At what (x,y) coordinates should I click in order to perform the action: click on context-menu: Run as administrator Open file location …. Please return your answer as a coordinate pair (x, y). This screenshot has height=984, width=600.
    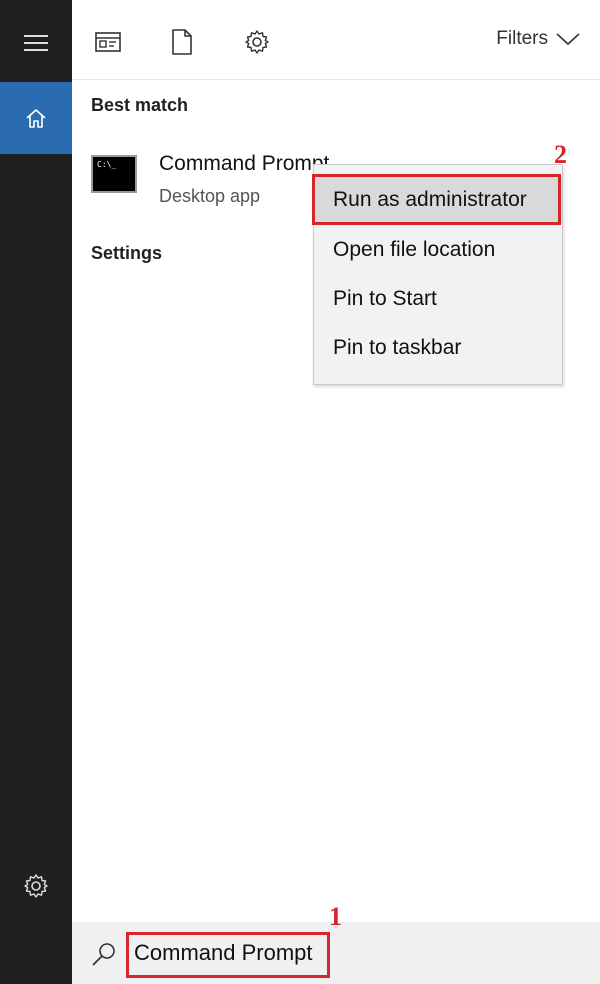
    Looking at the image, I should click on (438, 274).